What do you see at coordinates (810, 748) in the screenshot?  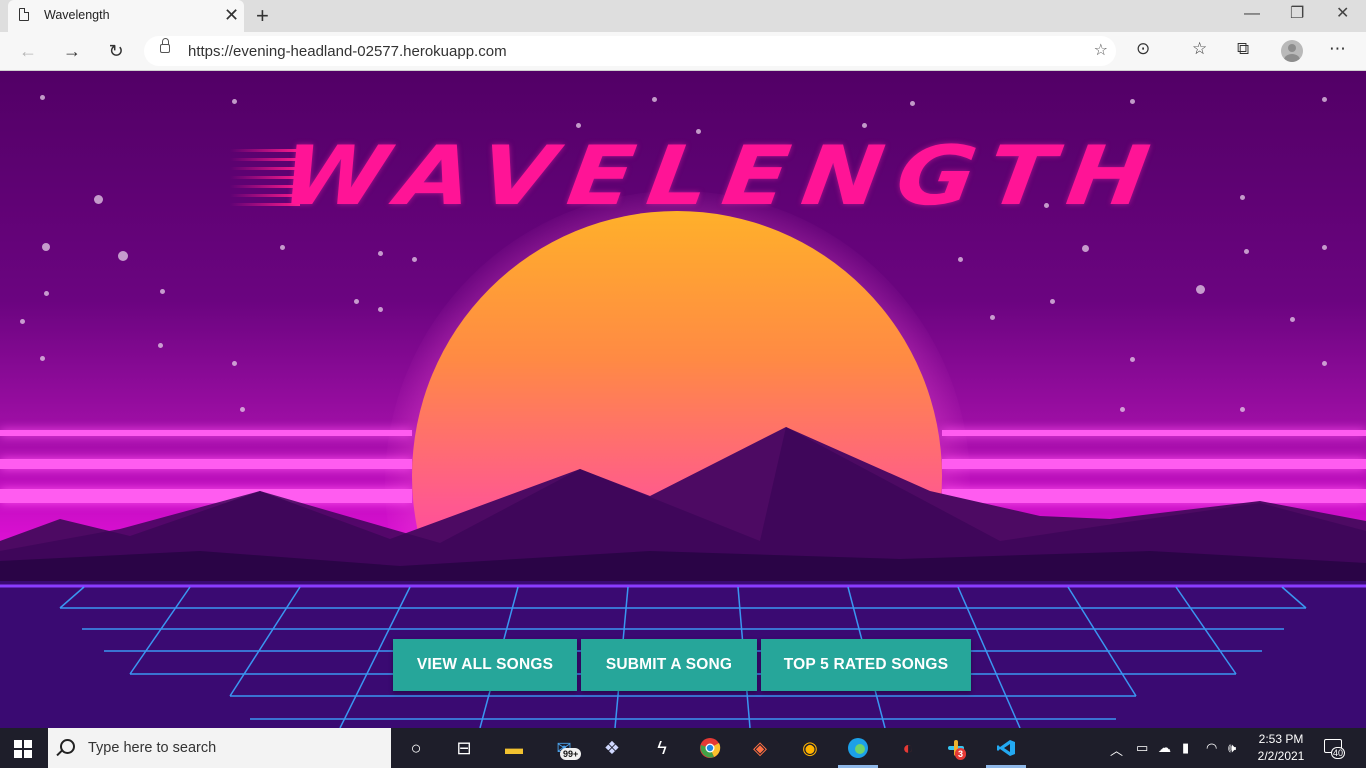 I see `app-icon: ◉` at bounding box center [810, 748].